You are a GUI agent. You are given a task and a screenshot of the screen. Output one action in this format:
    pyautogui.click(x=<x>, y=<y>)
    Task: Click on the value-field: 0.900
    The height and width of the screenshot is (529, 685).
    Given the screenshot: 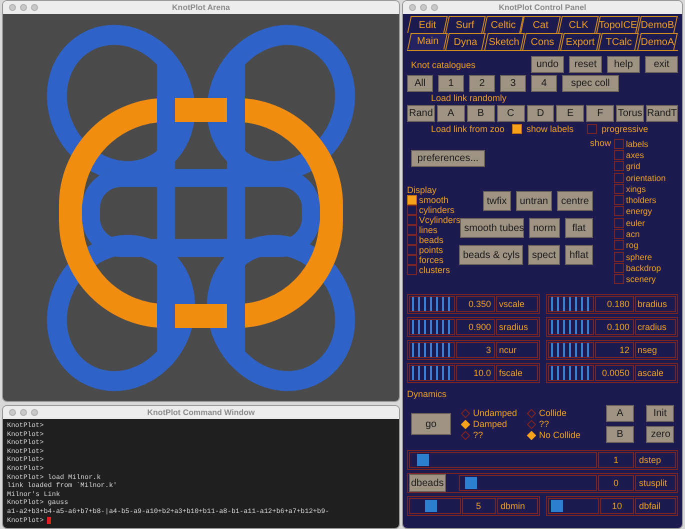 What is the action you would take?
    pyautogui.click(x=475, y=327)
    